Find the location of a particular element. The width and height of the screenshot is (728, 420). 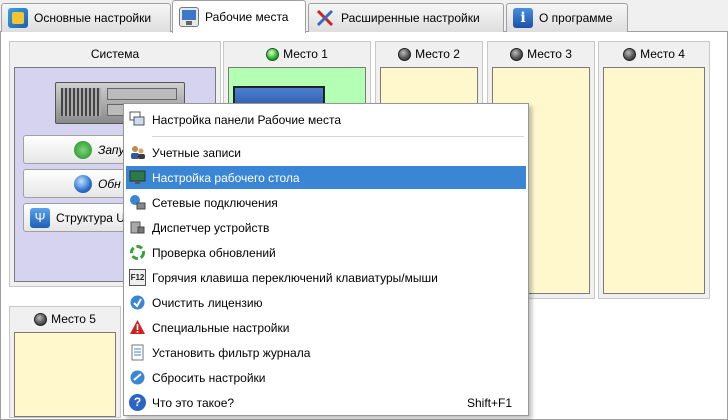

menu-item-desktop-settings: Настройка рабочего стола is located at coordinates (326, 177).